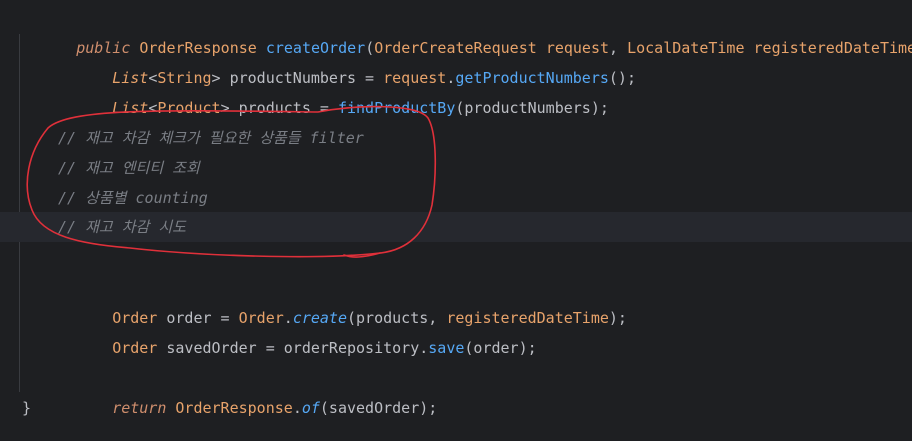  I want to click on comment-entity-lookup: // 재고 엔티티 조회, so click(129, 168).